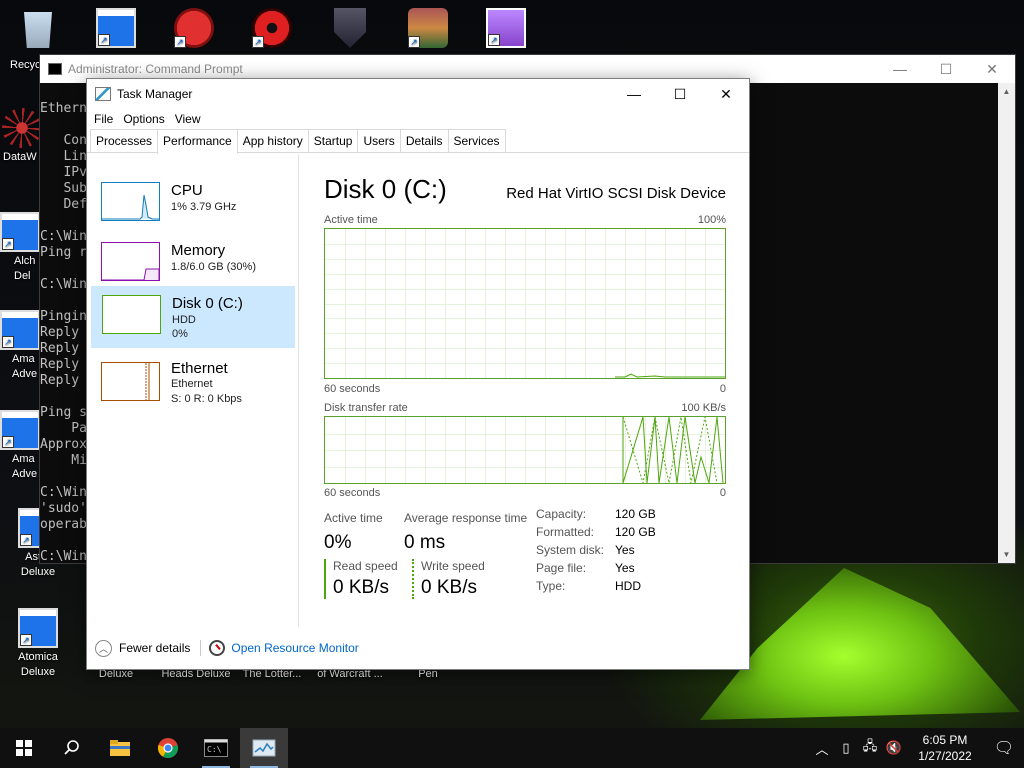 Image resolution: width=1024 pixels, height=768 pixels. What do you see at coordinates (506, 29) in the screenshot?
I see `desktop-icon-cocktail: ↗` at bounding box center [506, 29].